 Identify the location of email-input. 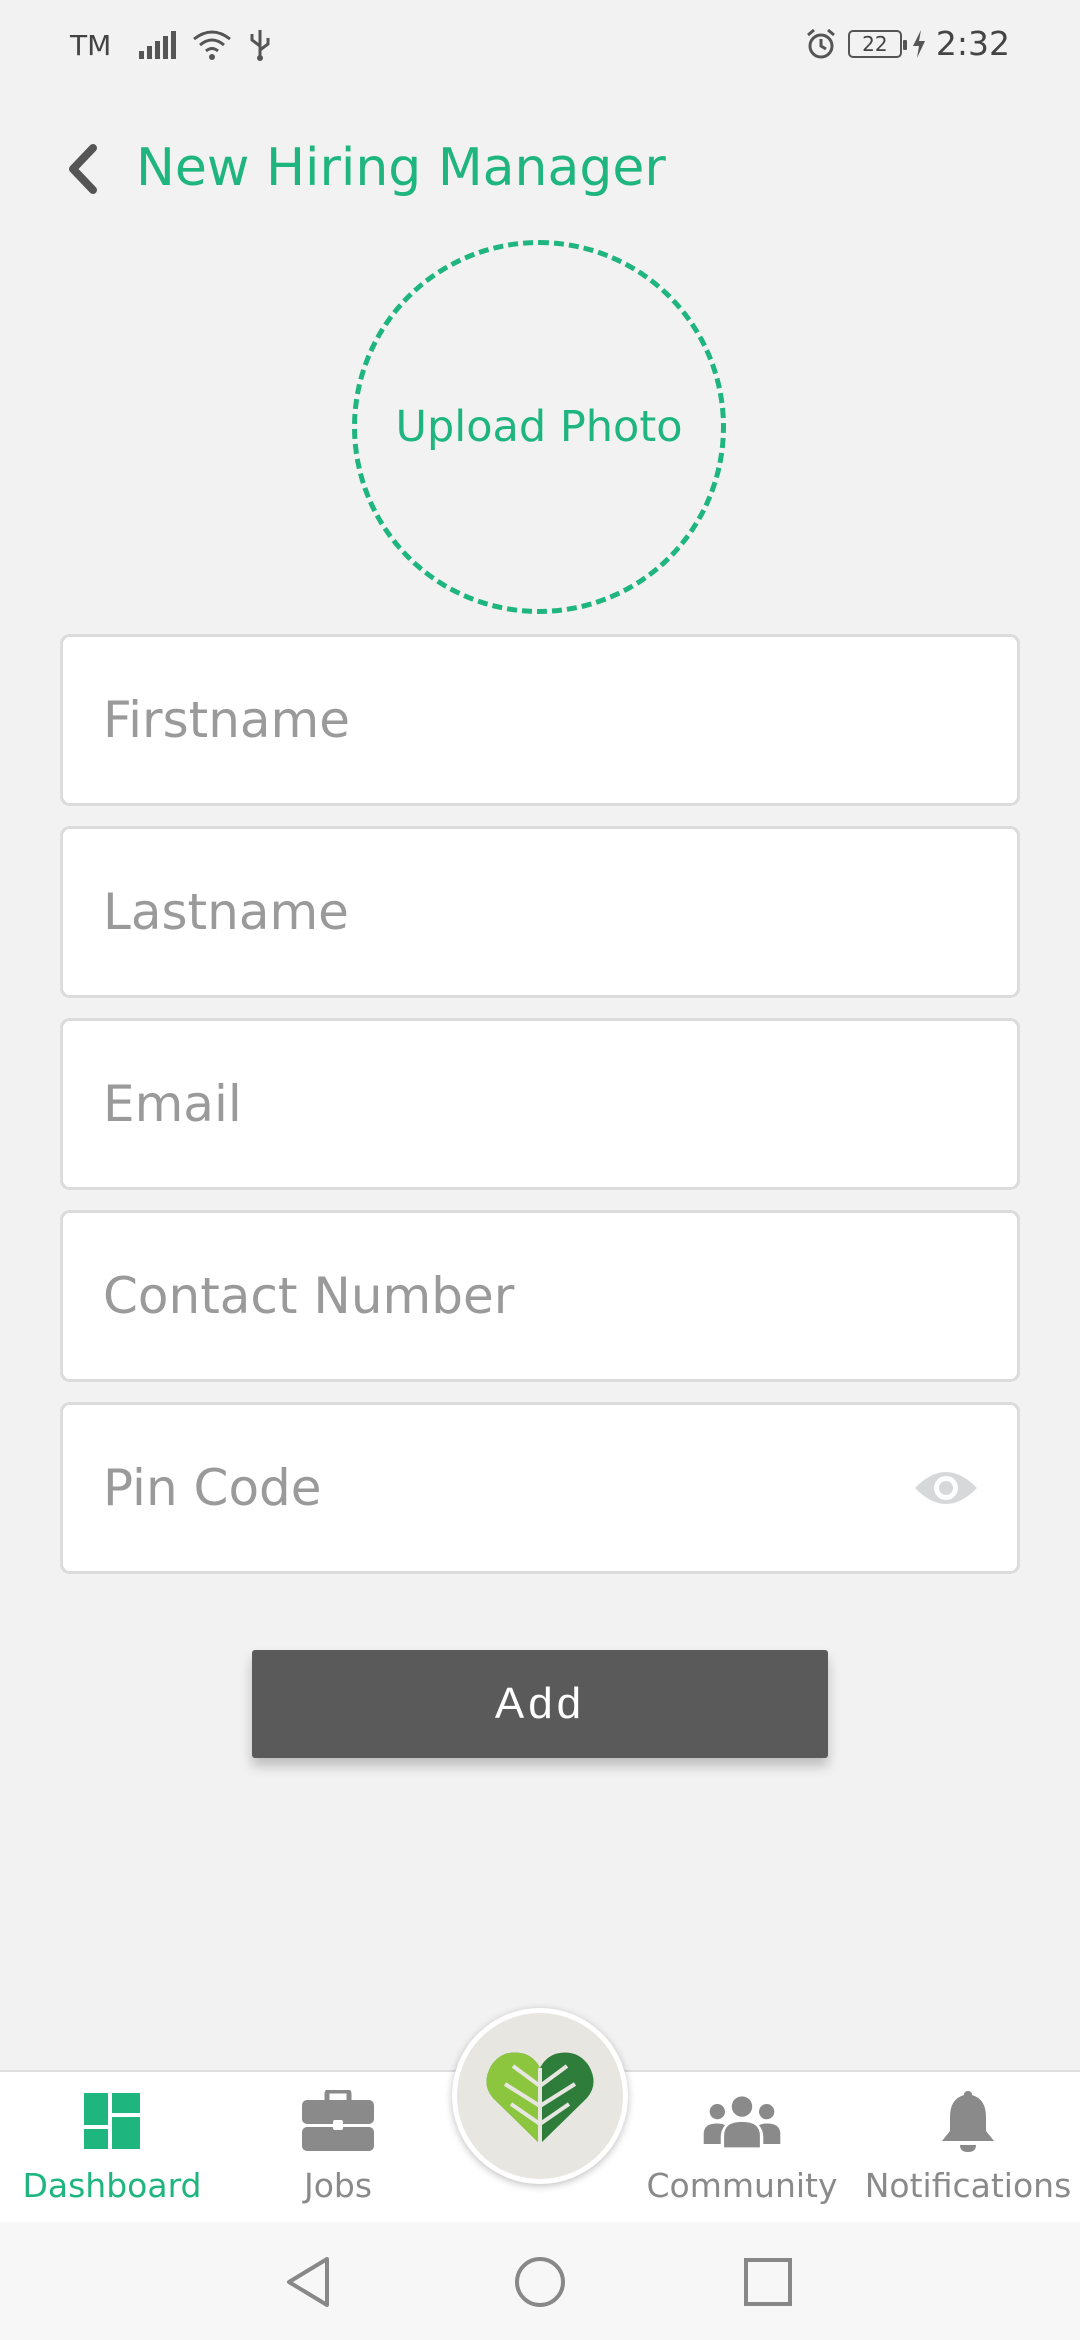
(513, 1104).